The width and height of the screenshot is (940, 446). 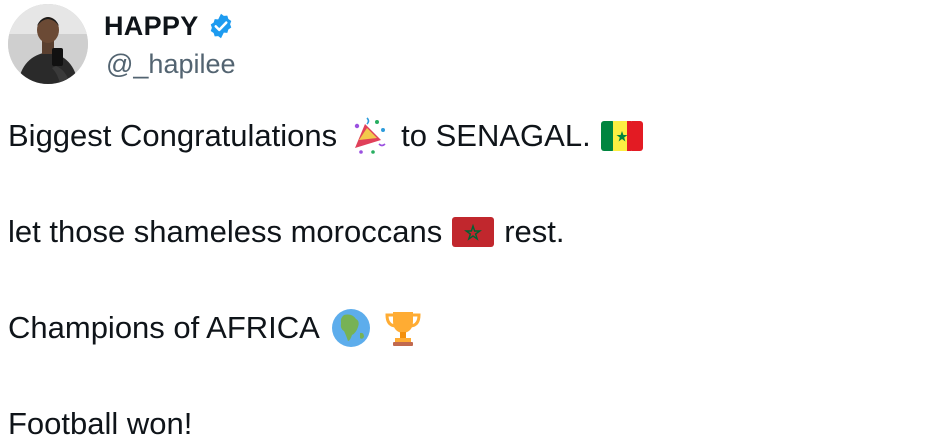 I want to click on globe-africa-icon, so click(x=351, y=328).